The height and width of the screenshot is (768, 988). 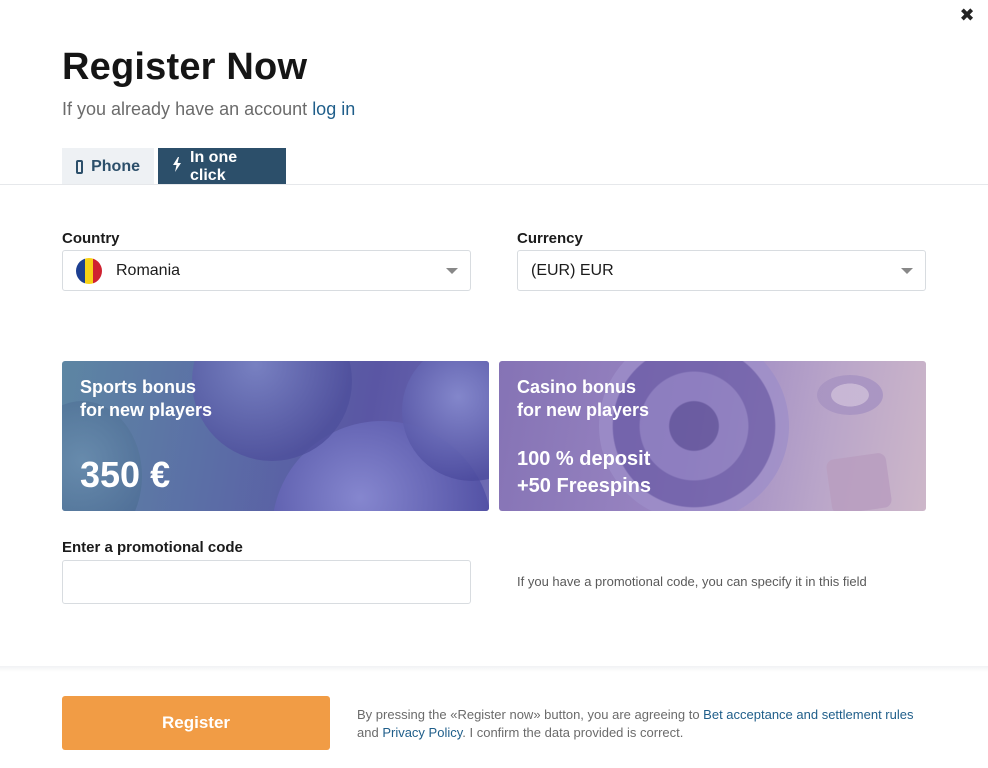 I want to click on tabs-divider, so click(x=494, y=184).